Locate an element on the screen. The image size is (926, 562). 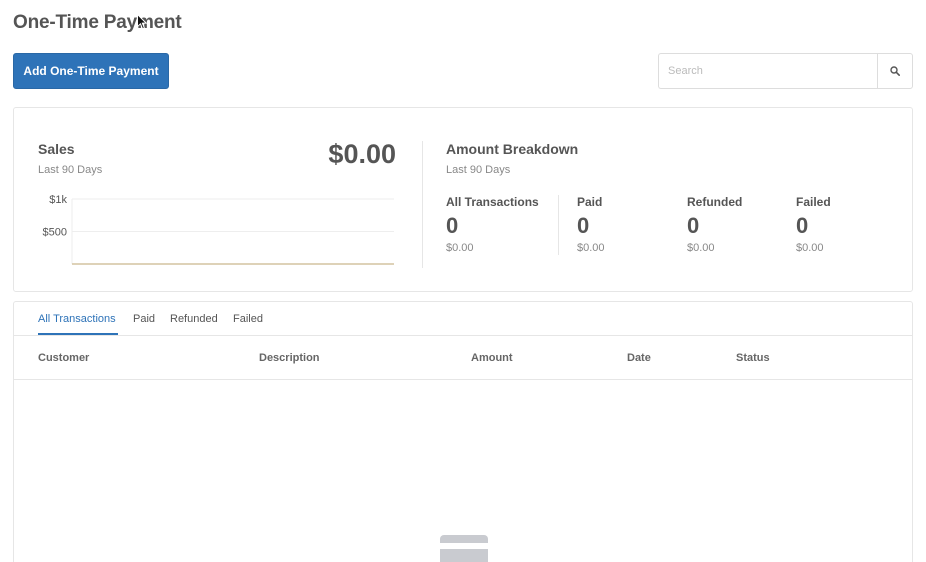
transaction-tabs: All Transactions Paid Refunded Failed is located at coordinates (463, 319).